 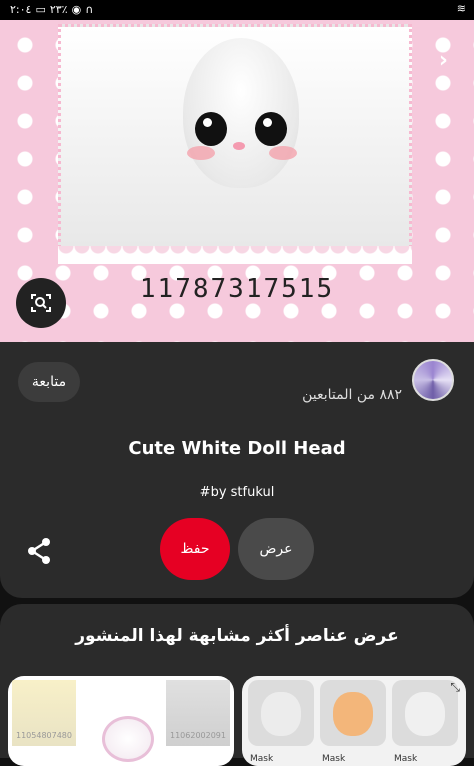 What do you see at coordinates (201, 153) in the screenshot?
I see `left-blush` at bounding box center [201, 153].